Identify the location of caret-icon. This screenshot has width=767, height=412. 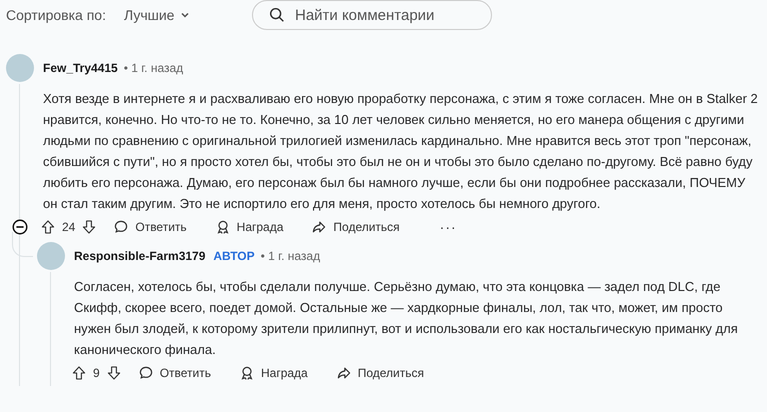
(185, 15).